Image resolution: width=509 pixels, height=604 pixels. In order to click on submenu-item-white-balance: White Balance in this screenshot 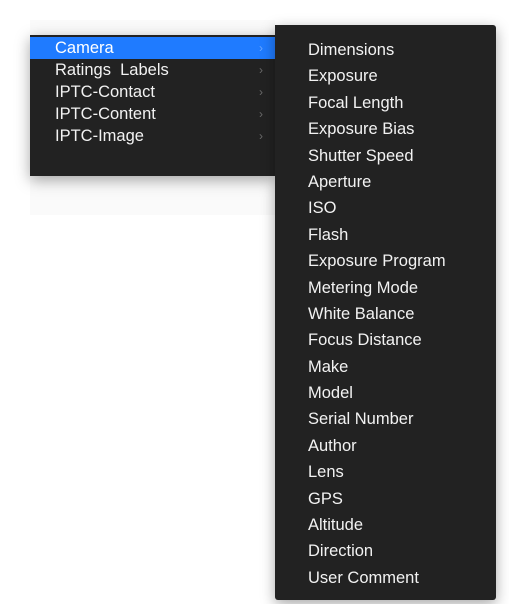, I will do `click(385, 314)`.